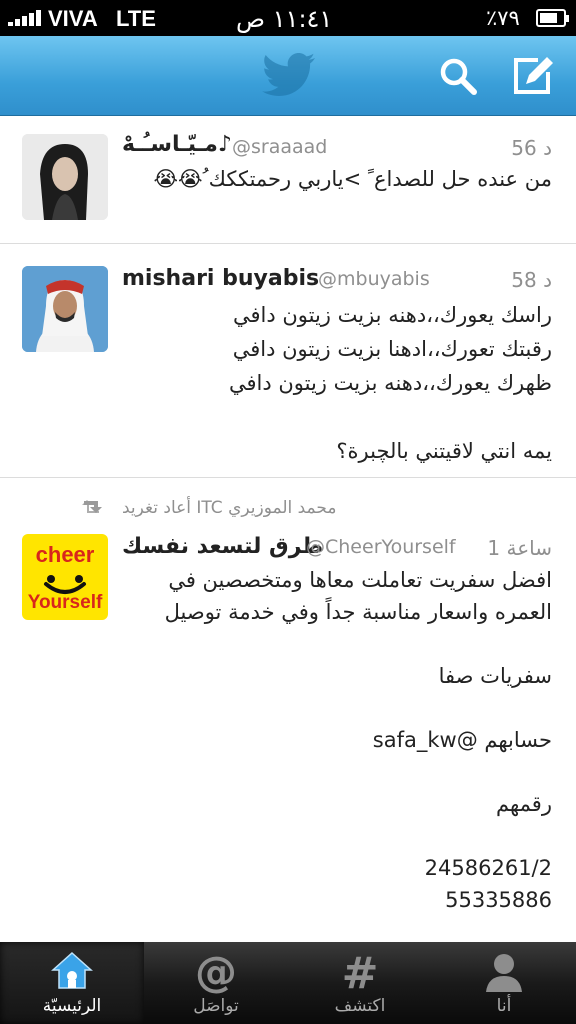 This screenshot has height=1024, width=576. I want to click on signal-strength-icon, so click(26, 18).